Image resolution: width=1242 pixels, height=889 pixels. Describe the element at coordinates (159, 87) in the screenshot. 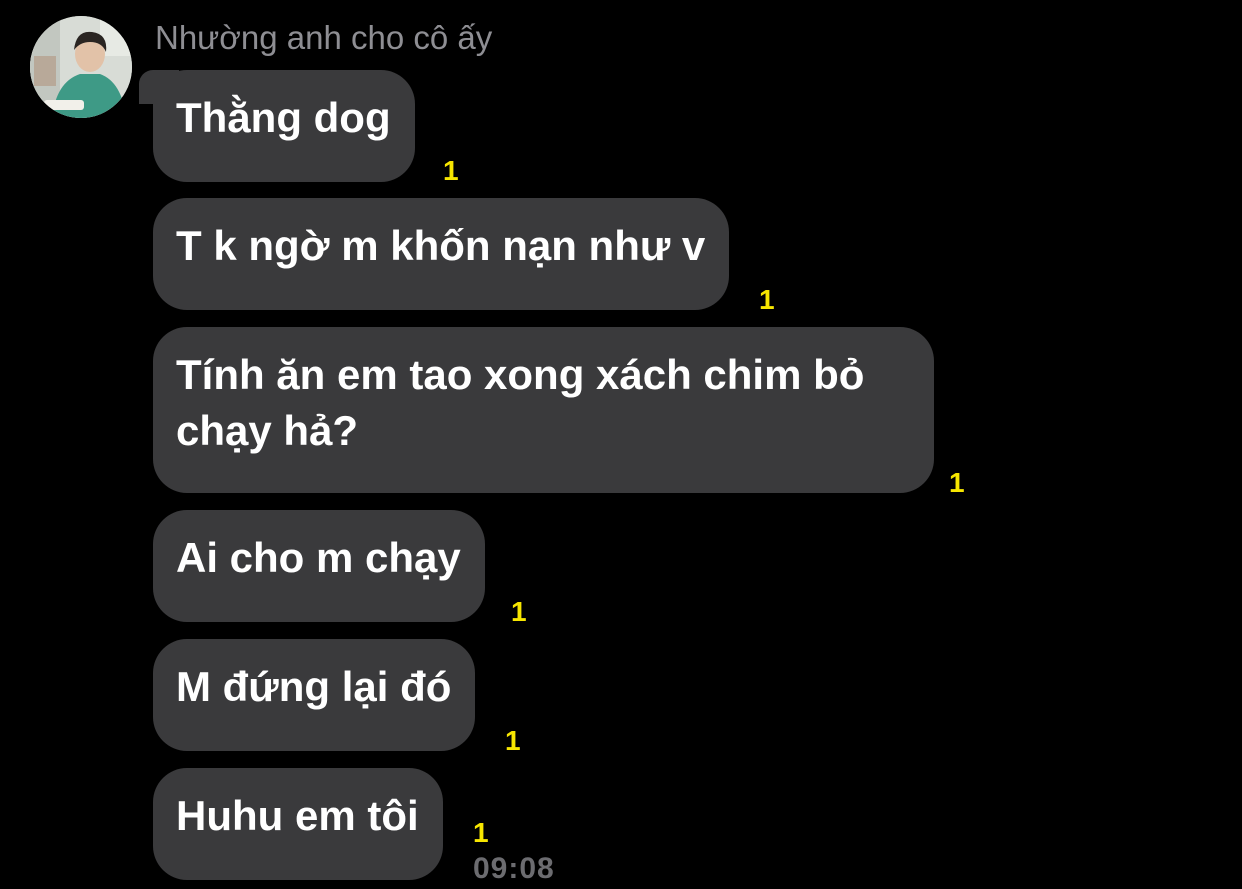

I see `bubble-tail` at that location.